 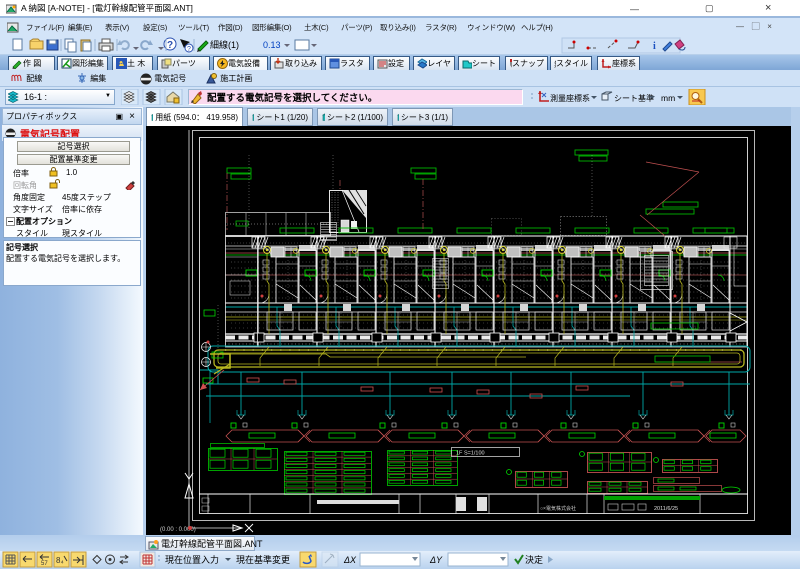 I want to click on svg-text: 決定, so click(x=534, y=559).